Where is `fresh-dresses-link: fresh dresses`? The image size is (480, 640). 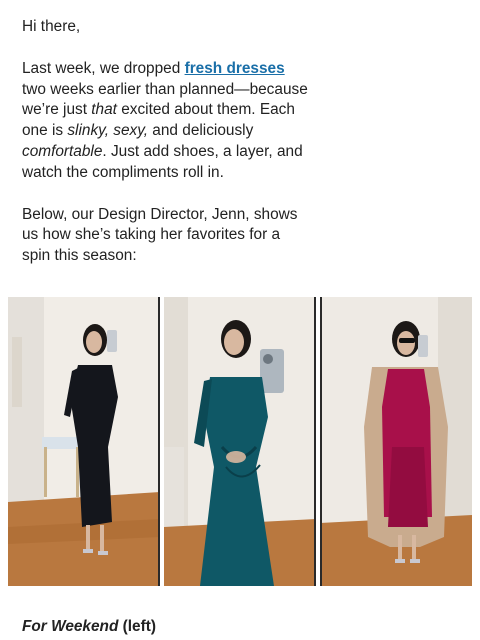
fresh-dresses-link: fresh dresses is located at coordinates (235, 68).